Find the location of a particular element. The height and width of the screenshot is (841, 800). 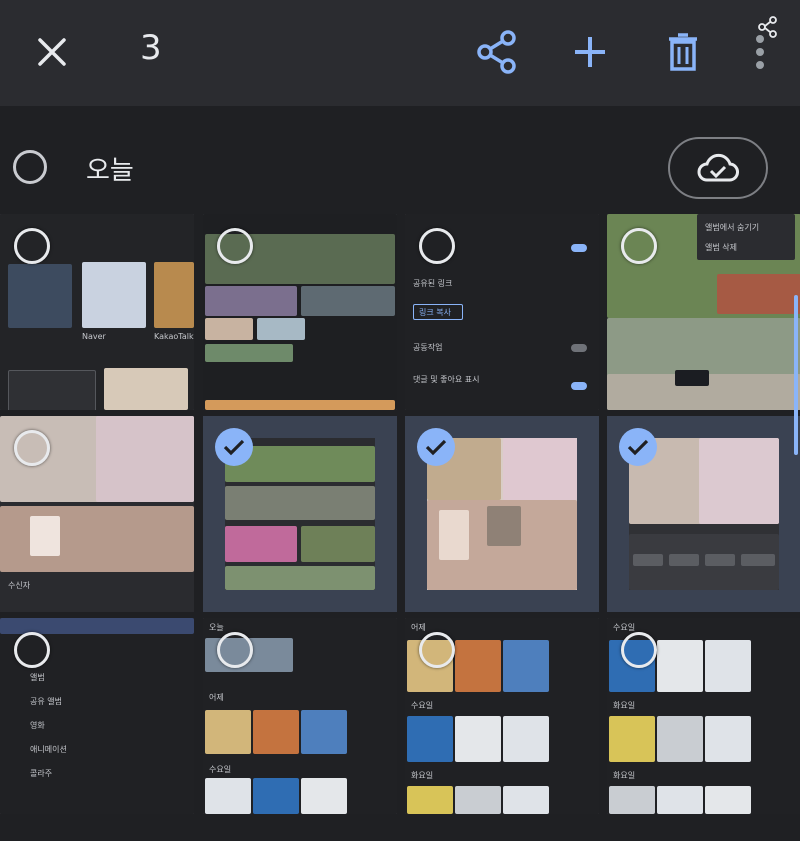

delete-icon is located at coordinates (683, 52).